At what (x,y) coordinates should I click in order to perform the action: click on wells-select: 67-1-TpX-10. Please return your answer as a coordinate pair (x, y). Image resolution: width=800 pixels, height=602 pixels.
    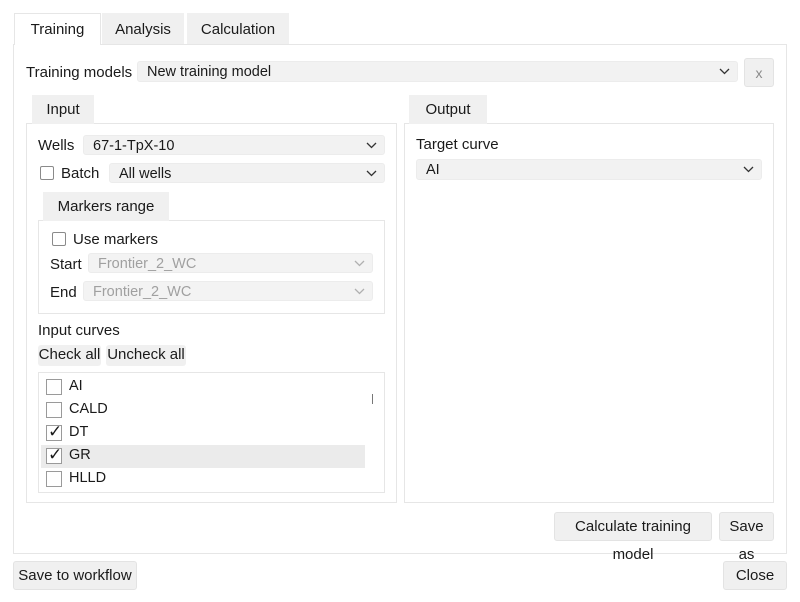
    Looking at the image, I should click on (234, 145).